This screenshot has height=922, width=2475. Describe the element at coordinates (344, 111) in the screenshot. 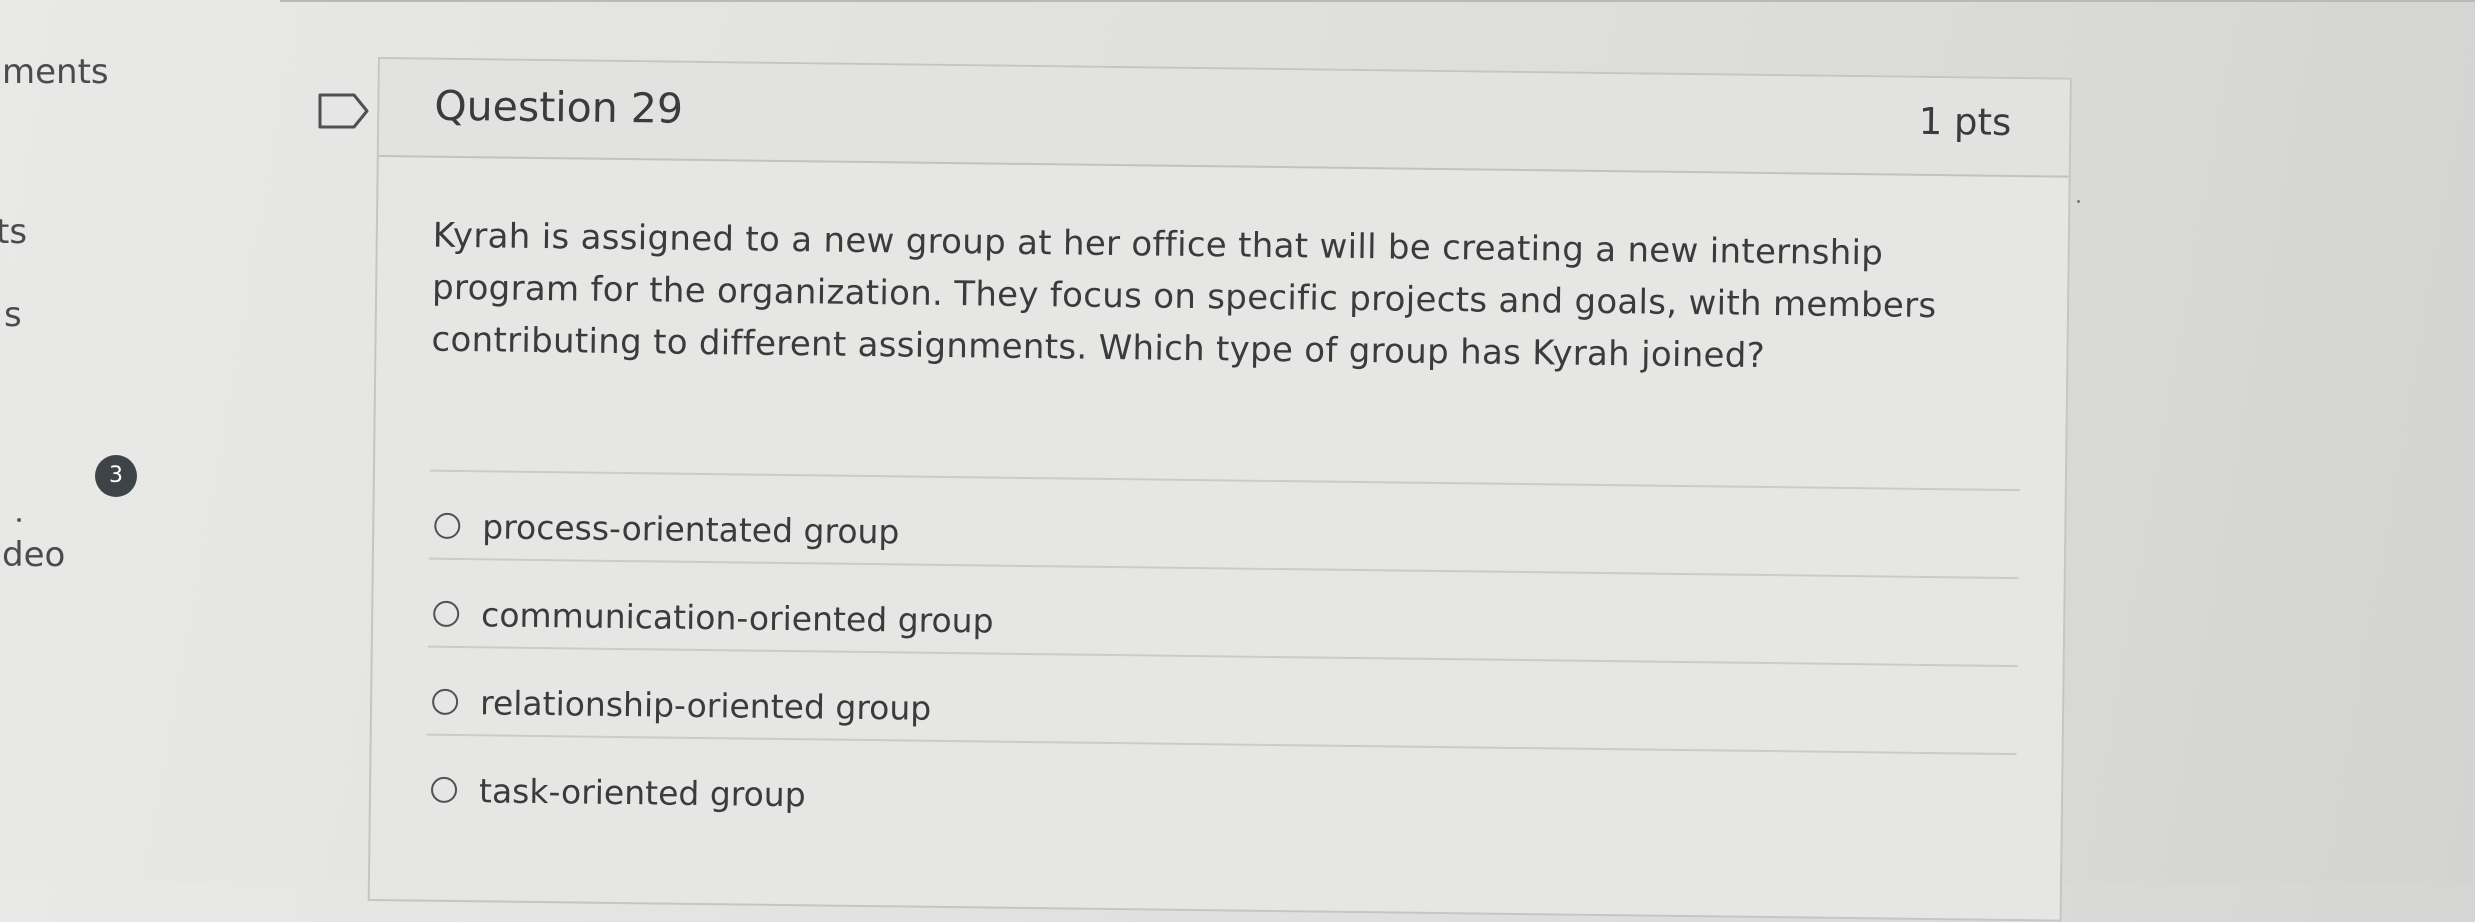

I see `flag-icon` at that location.